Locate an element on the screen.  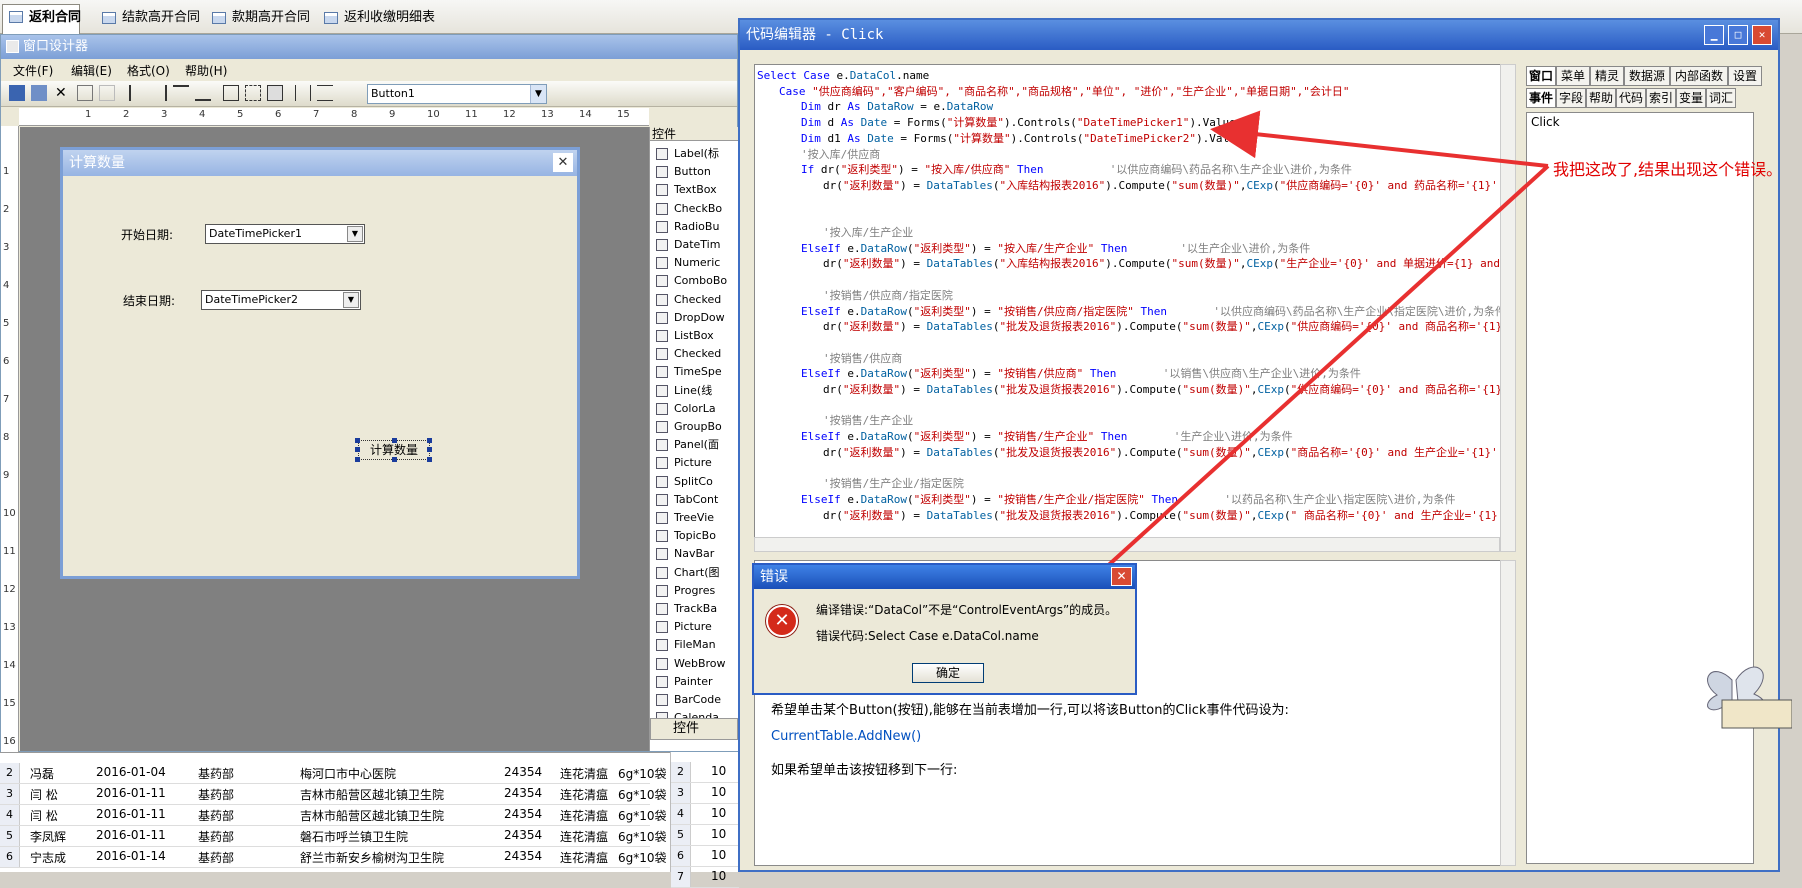
error-code: 错误代码:Select Case e.DataCol.name is located at coordinates (927, 636).